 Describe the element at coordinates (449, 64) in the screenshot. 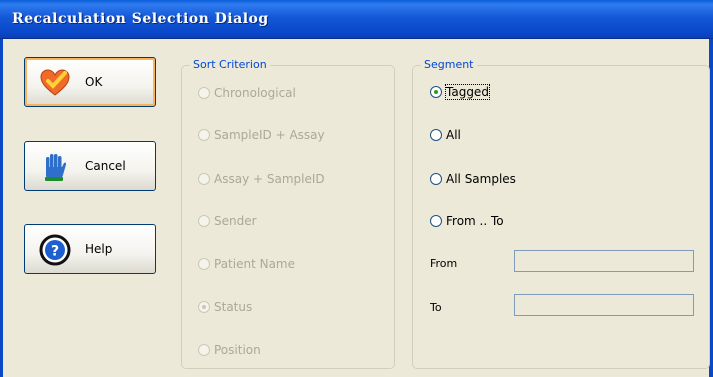

I see `segment-legend: Segment` at that location.